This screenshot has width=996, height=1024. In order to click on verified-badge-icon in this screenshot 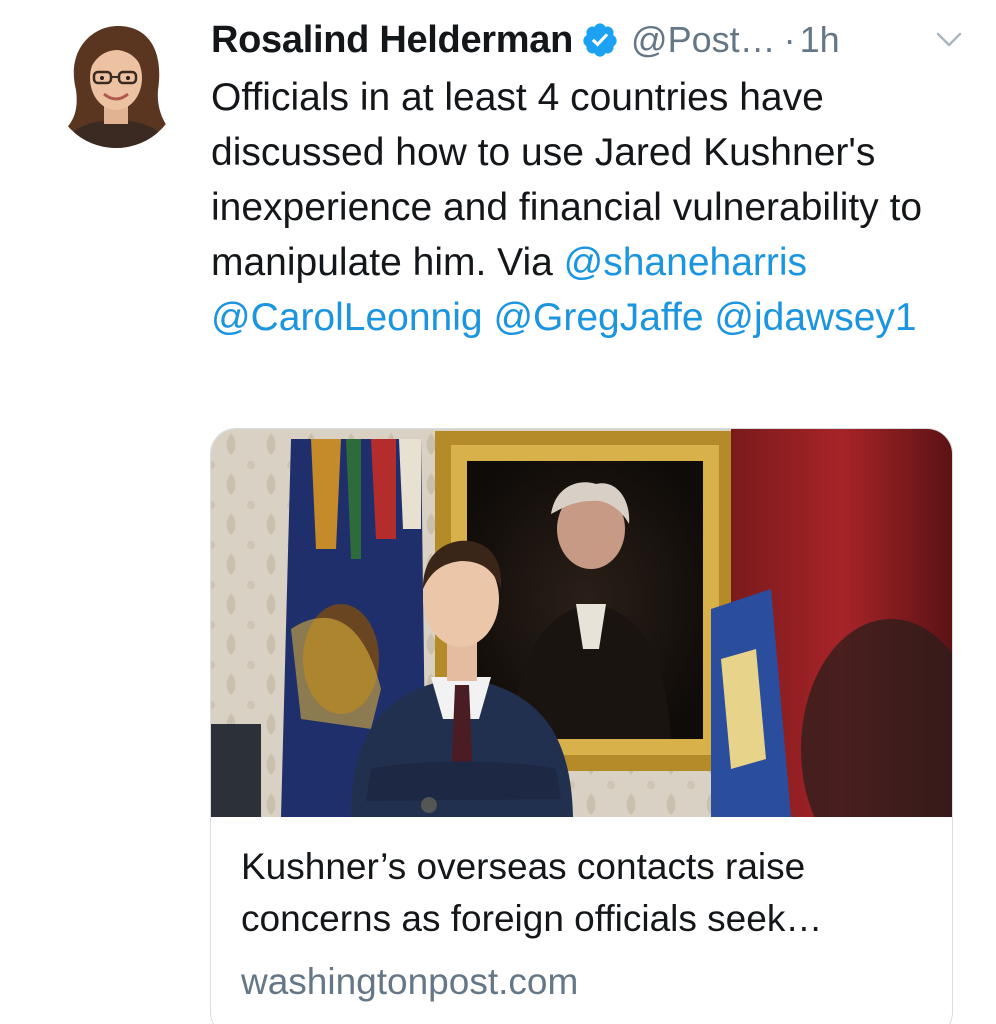, I will do `click(600, 40)`.